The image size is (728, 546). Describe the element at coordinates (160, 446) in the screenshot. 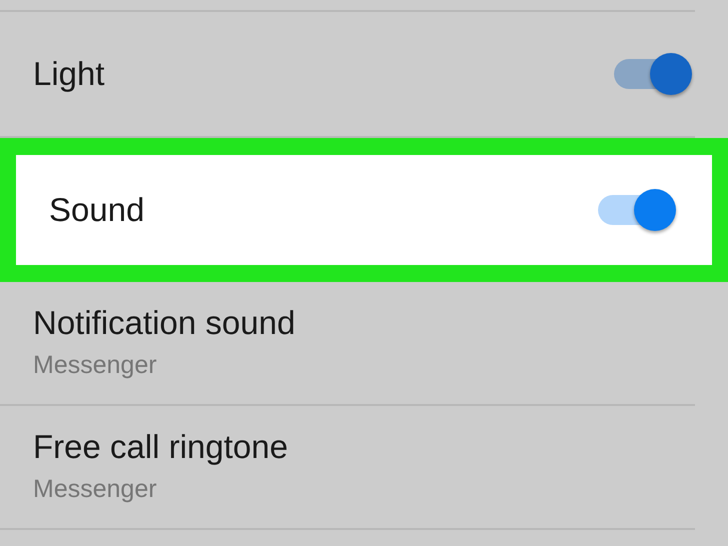

I see `setting-title: Free call ringtone` at that location.